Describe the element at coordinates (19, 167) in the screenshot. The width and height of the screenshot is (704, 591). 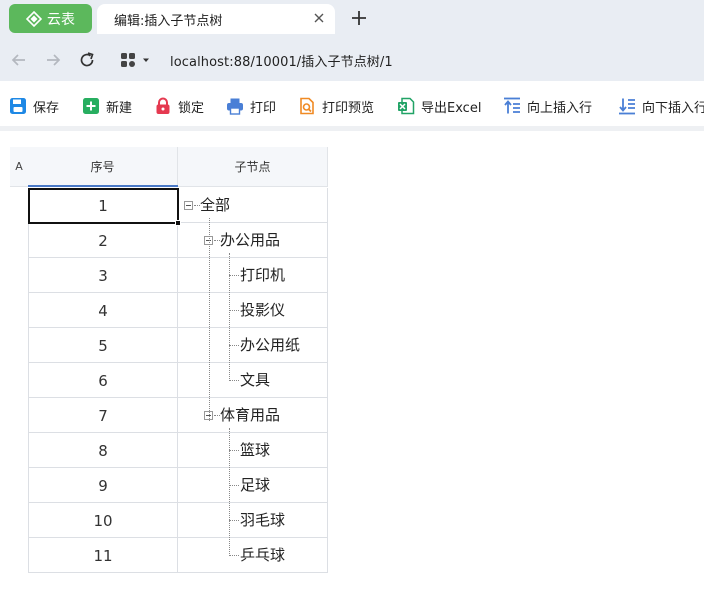
I see `column-letter-header: A` at that location.